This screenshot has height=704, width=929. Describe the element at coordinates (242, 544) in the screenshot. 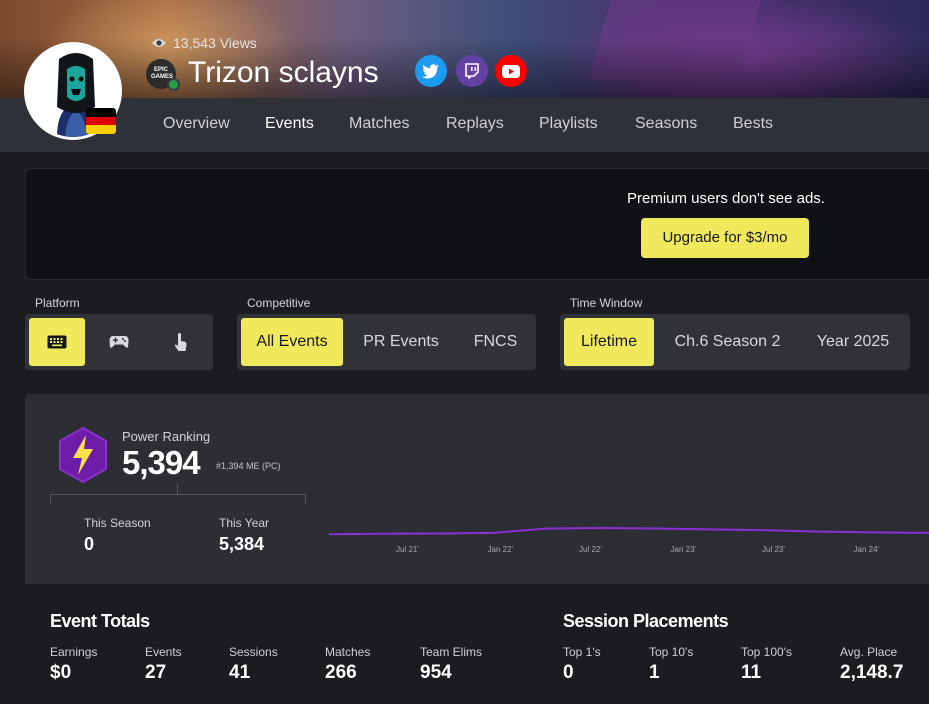

I see `this-year-value: 5,384` at that location.